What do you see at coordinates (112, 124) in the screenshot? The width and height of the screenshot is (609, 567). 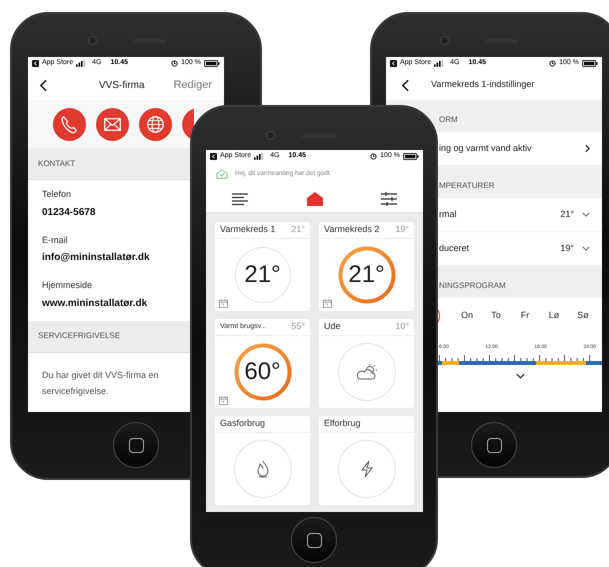 I see `mail-button` at bounding box center [112, 124].